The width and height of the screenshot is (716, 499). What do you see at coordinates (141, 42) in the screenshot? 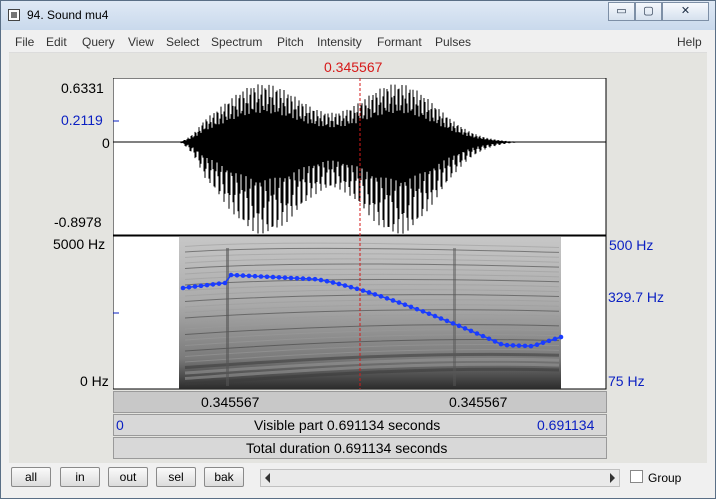
I see `menu-view: View` at bounding box center [141, 42].